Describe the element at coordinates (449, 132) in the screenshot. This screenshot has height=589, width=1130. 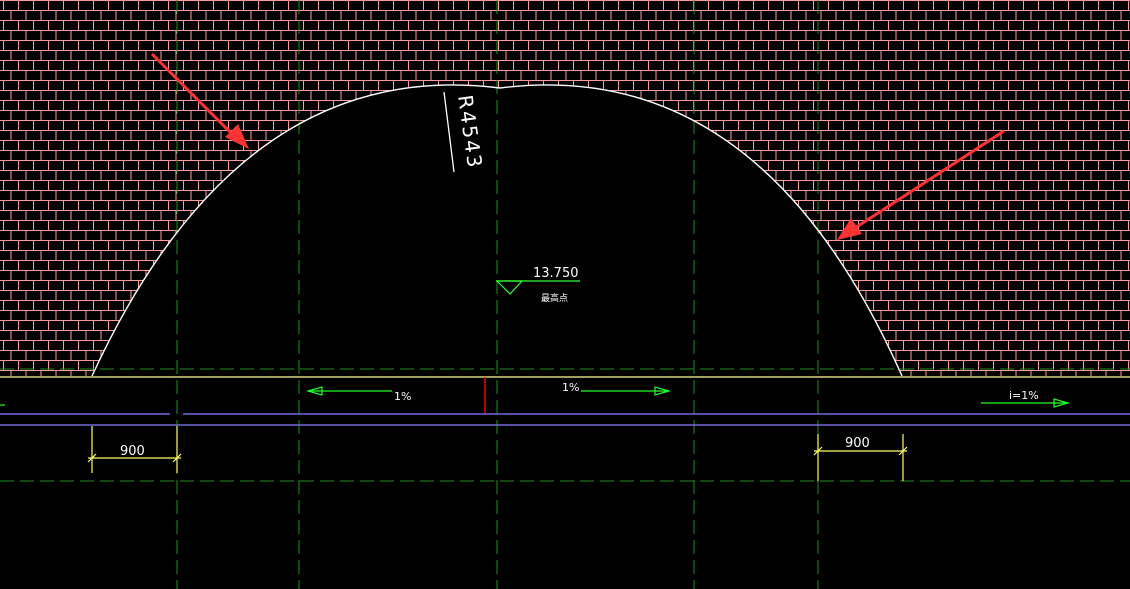
I see `radius-leader-line` at that location.